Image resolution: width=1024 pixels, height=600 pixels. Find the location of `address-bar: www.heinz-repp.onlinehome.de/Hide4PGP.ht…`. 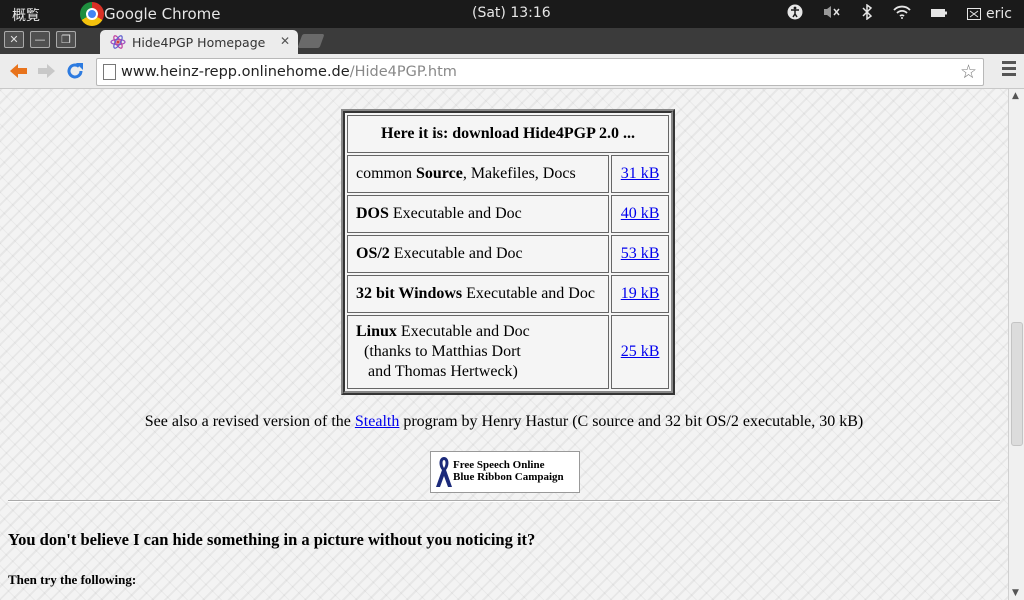

address-bar: www.heinz-repp.onlinehome.de/Hide4PGP.ht… is located at coordinates (540, 72).